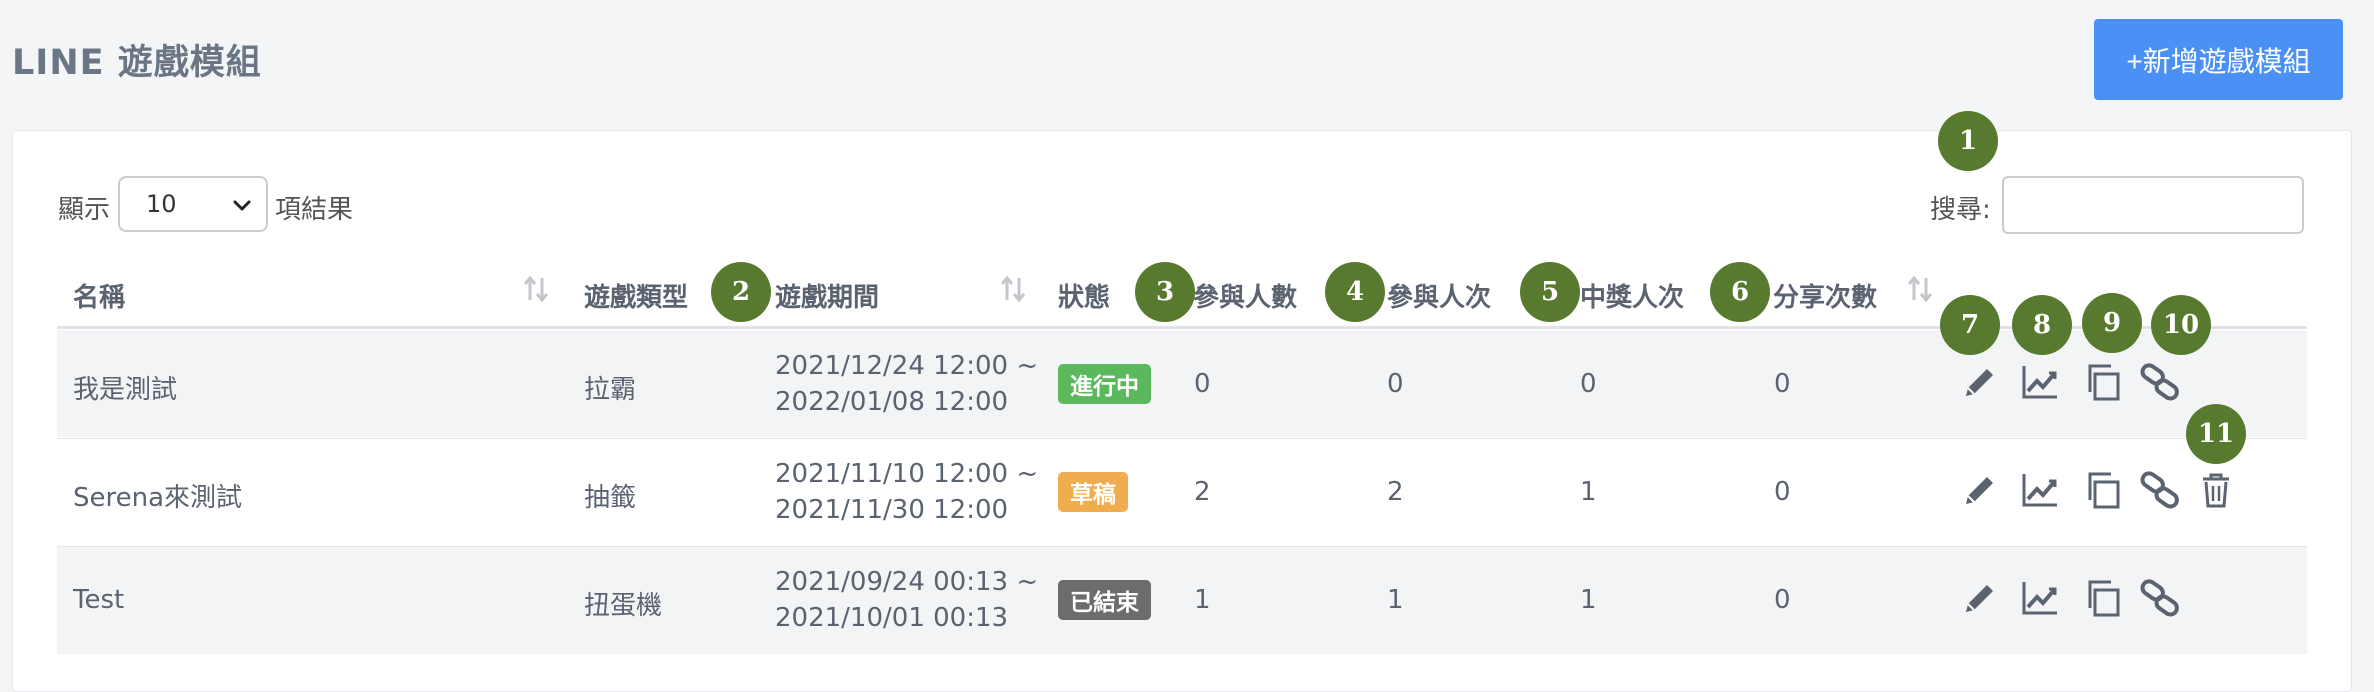  What do you see at coordinates (1202, 492) in the screenshot?
I see `row-participants: 2` at bounding box center [1202, 492].